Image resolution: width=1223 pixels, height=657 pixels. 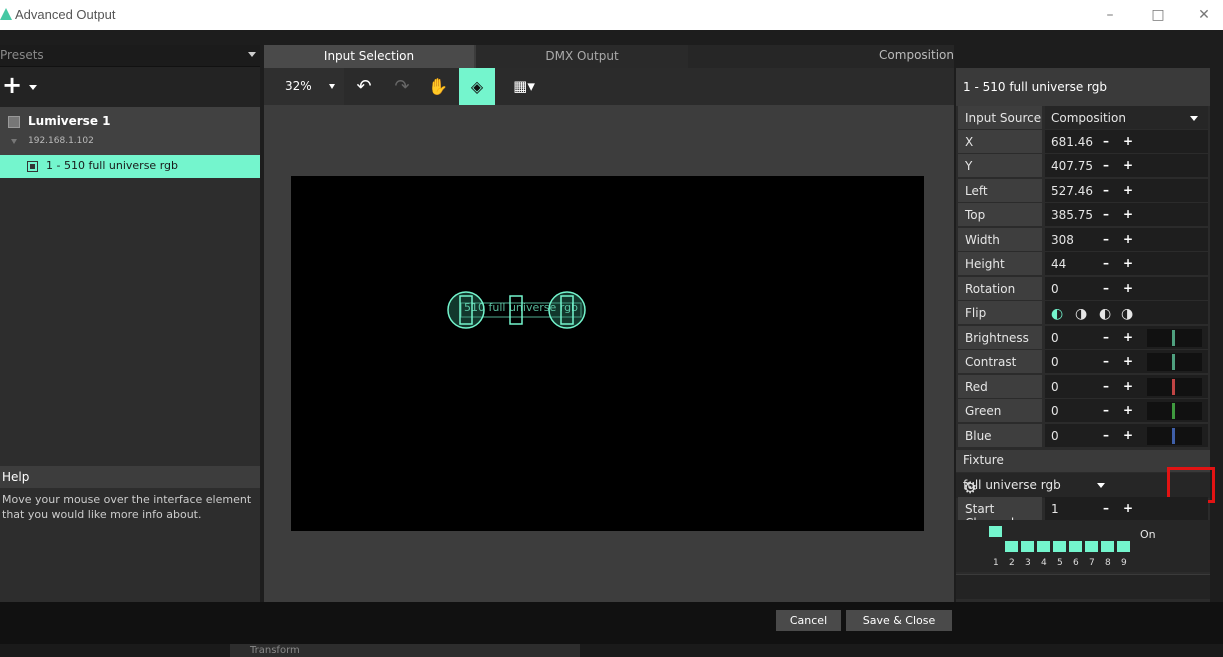 I want to click on hand-icon: ✋, so click(x=438, y=86).